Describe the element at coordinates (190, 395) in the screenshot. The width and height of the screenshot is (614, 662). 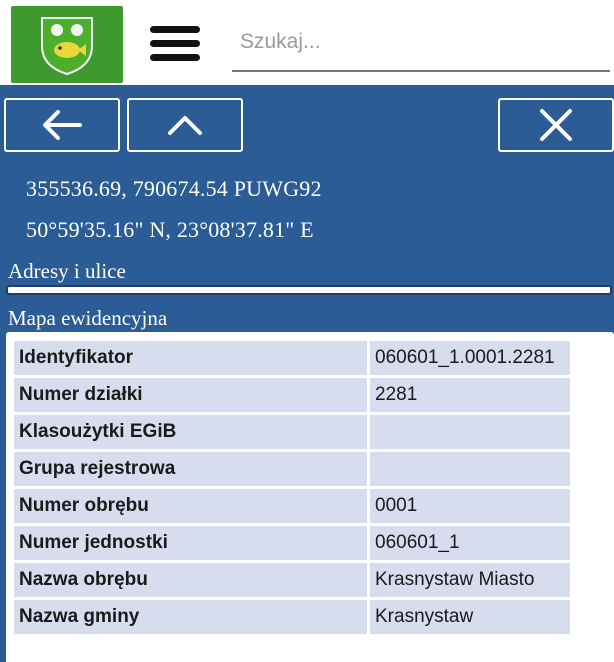
I see `row-label: Numer działki` at that location.